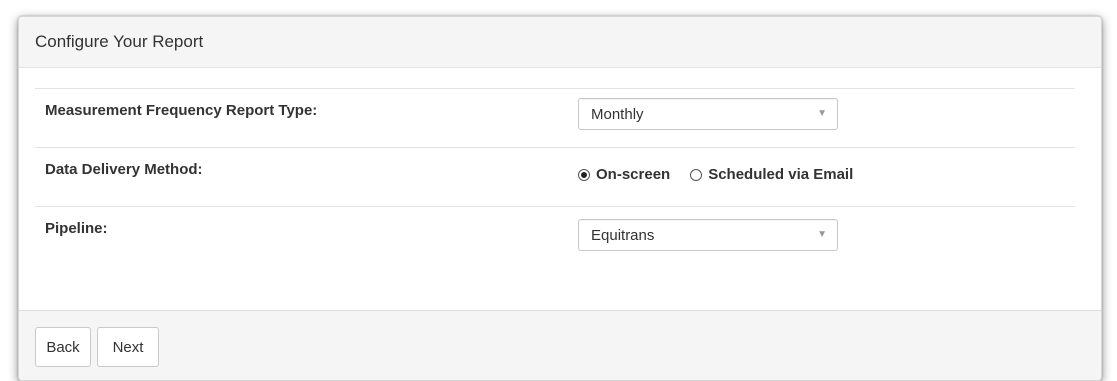 This screenshot has height=381, width=1117. What do you see at coordinates (124, 169) in the screenshot?
I see `delivery-method-label: Data Delivery Method:` at bounding box center [124, 169].